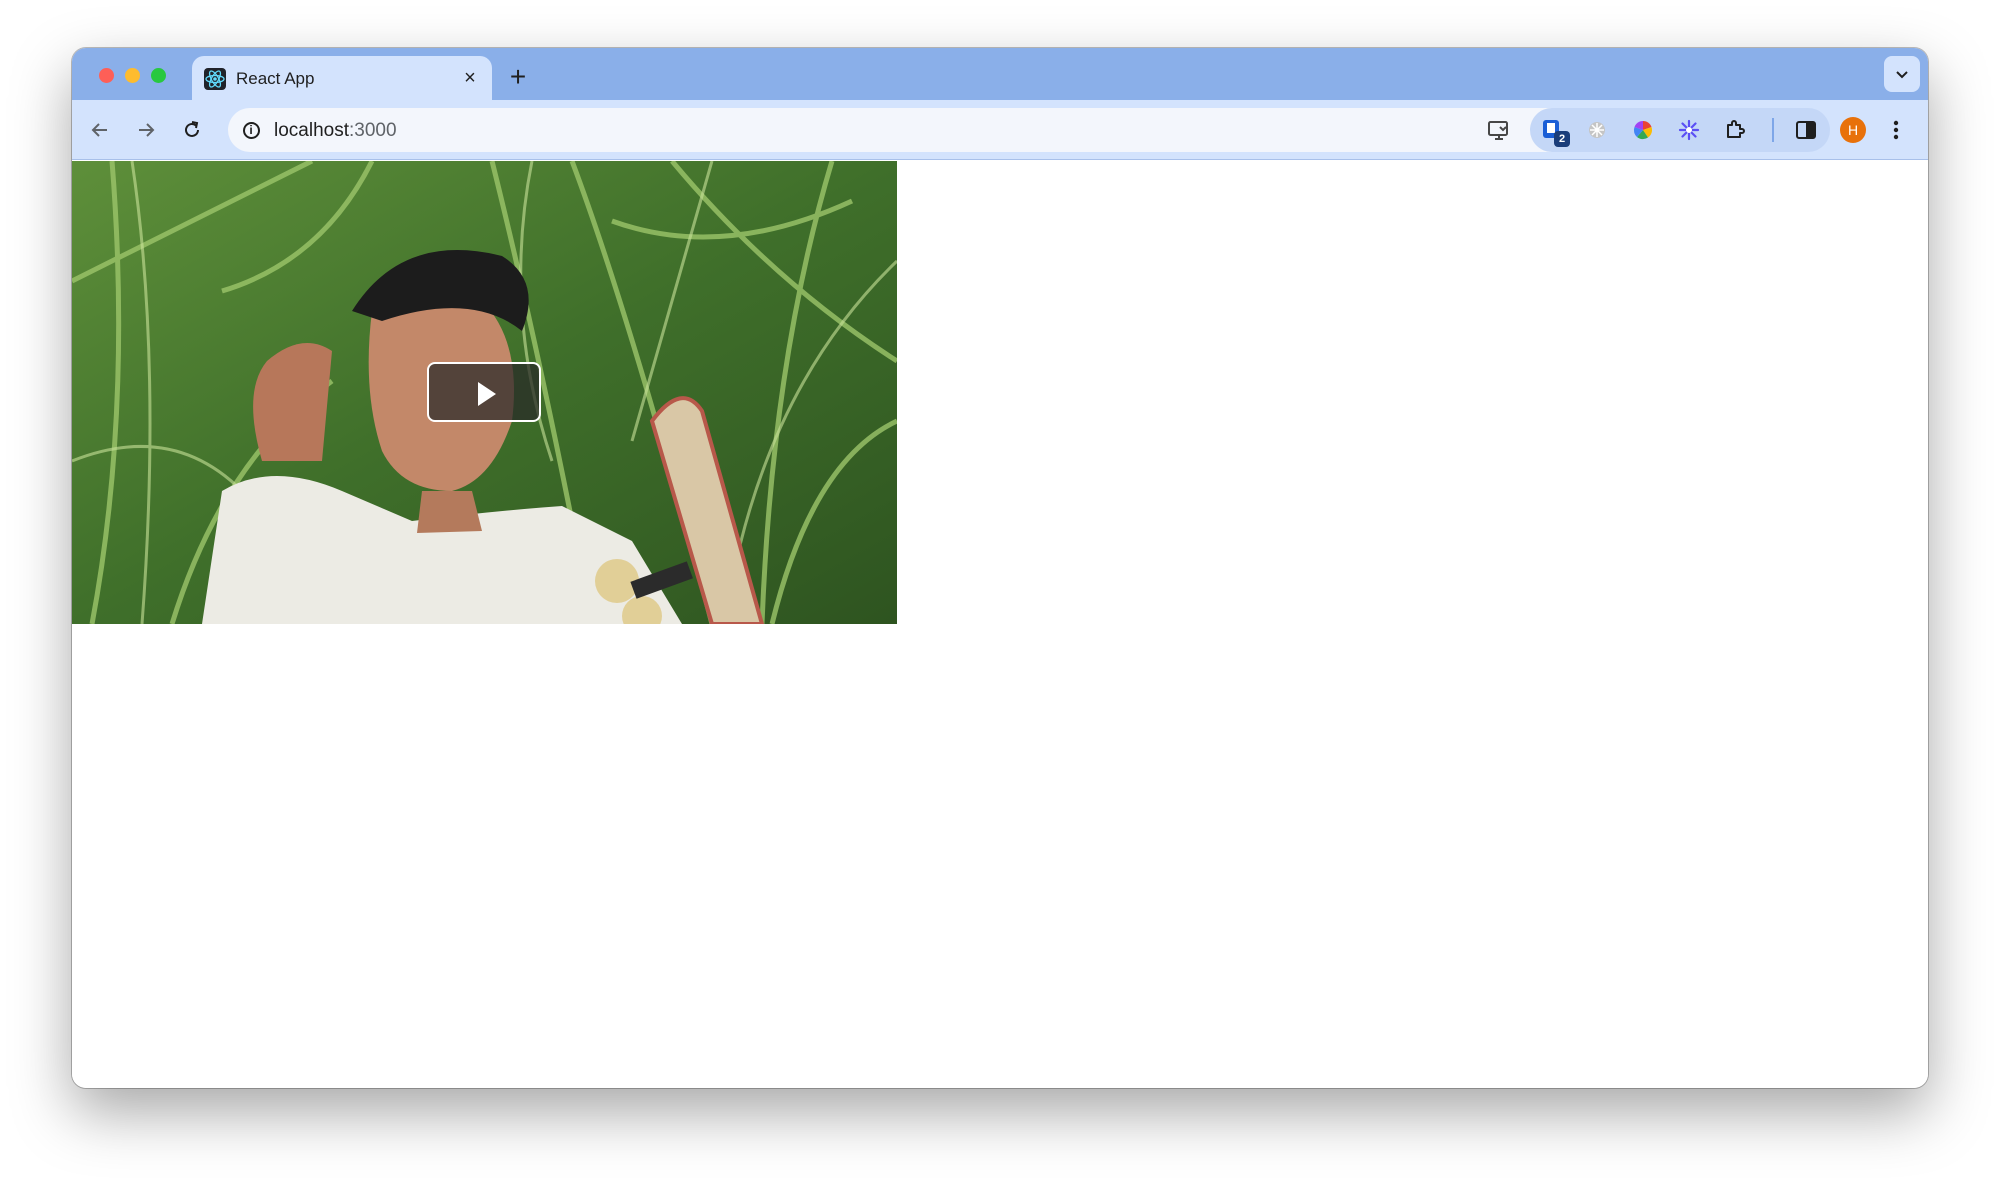  I want to click on new-tab-button: +, so click(518, 78).